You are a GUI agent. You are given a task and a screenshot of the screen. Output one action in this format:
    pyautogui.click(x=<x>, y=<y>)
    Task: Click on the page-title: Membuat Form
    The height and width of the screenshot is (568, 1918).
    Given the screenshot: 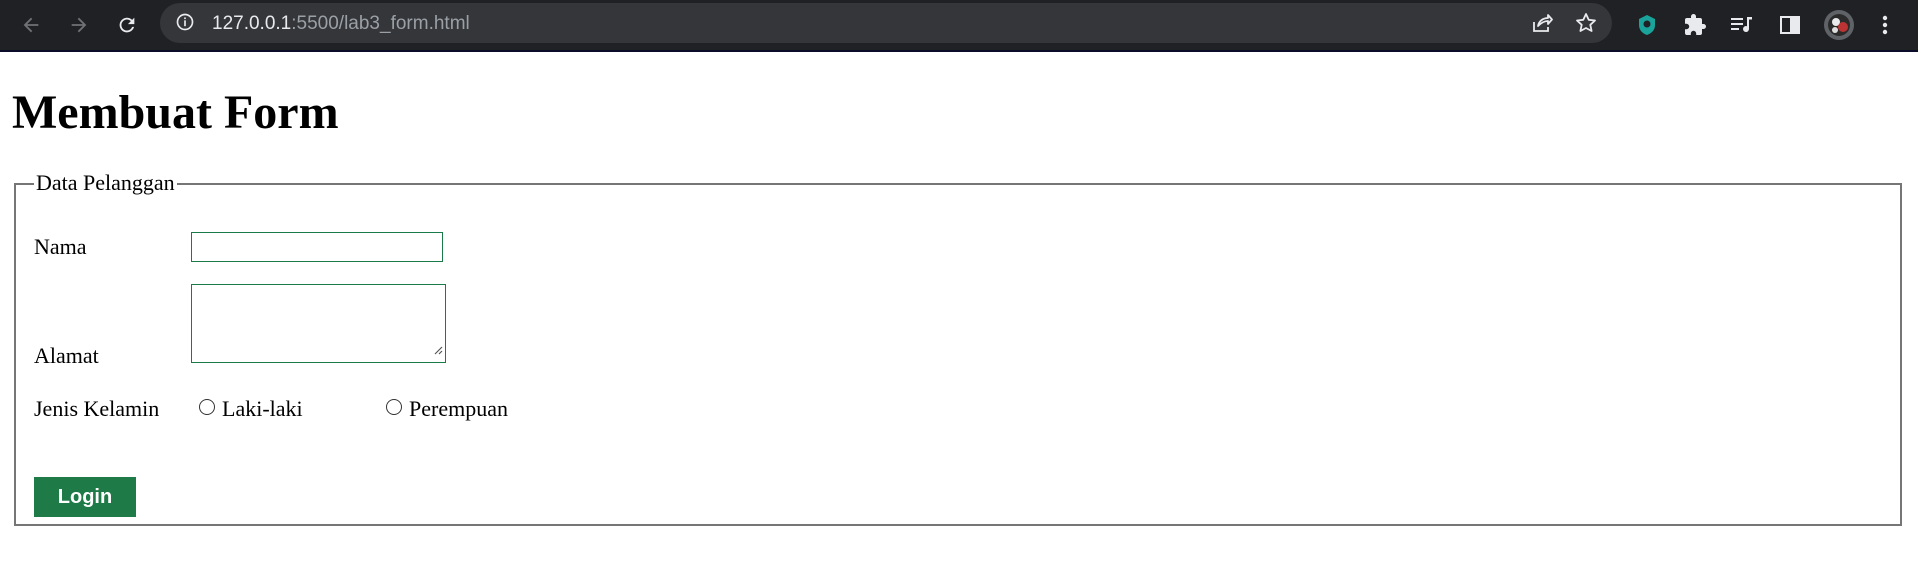 What is the action you would take?
    pyautogui.click(x=175, y=112)
    